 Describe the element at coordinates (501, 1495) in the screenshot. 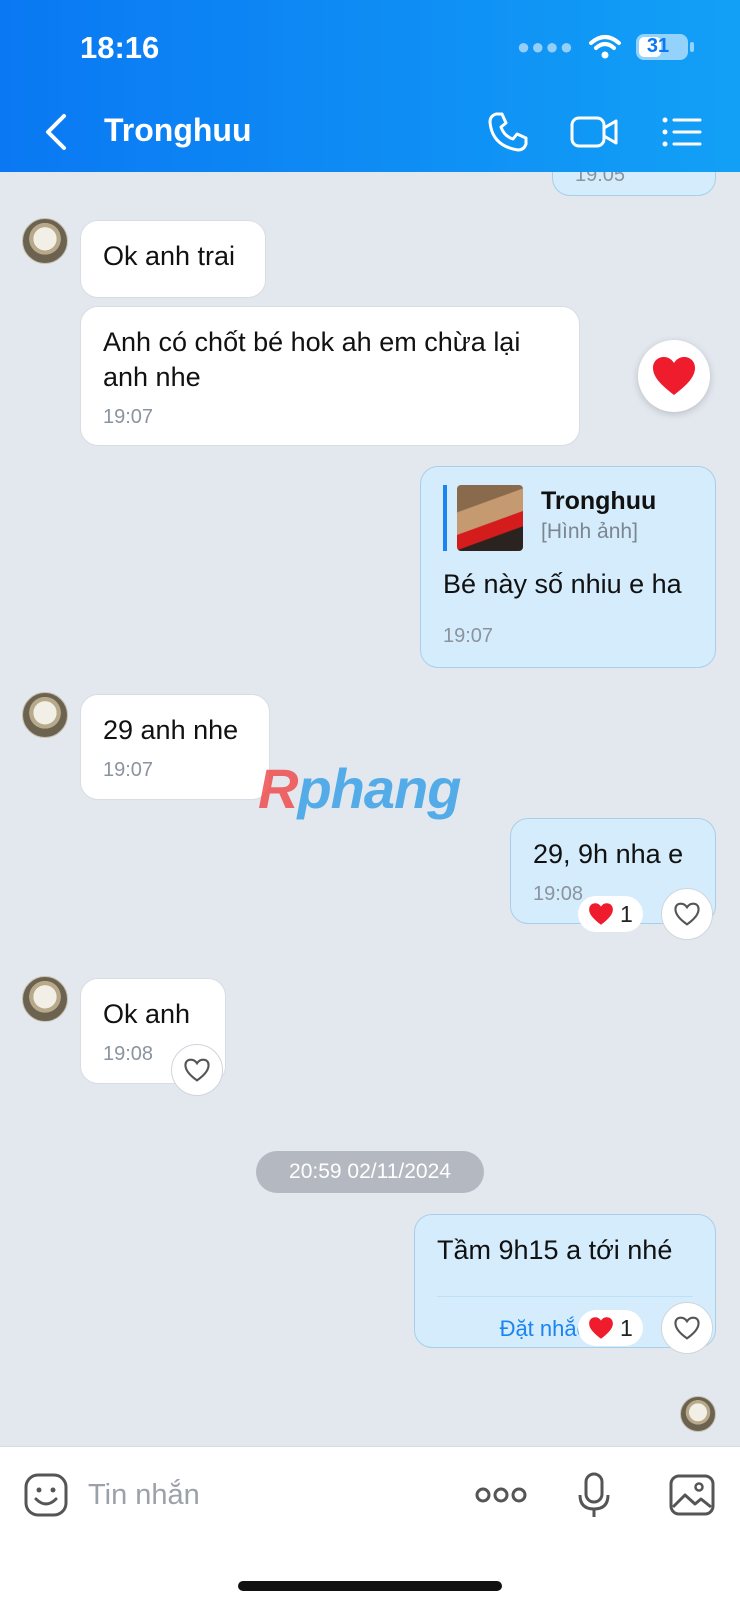

I see `more-icon` at that location.